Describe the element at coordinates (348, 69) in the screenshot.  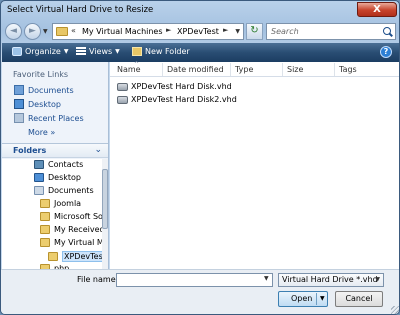
I see `column-header-tags: Tags` at that location.